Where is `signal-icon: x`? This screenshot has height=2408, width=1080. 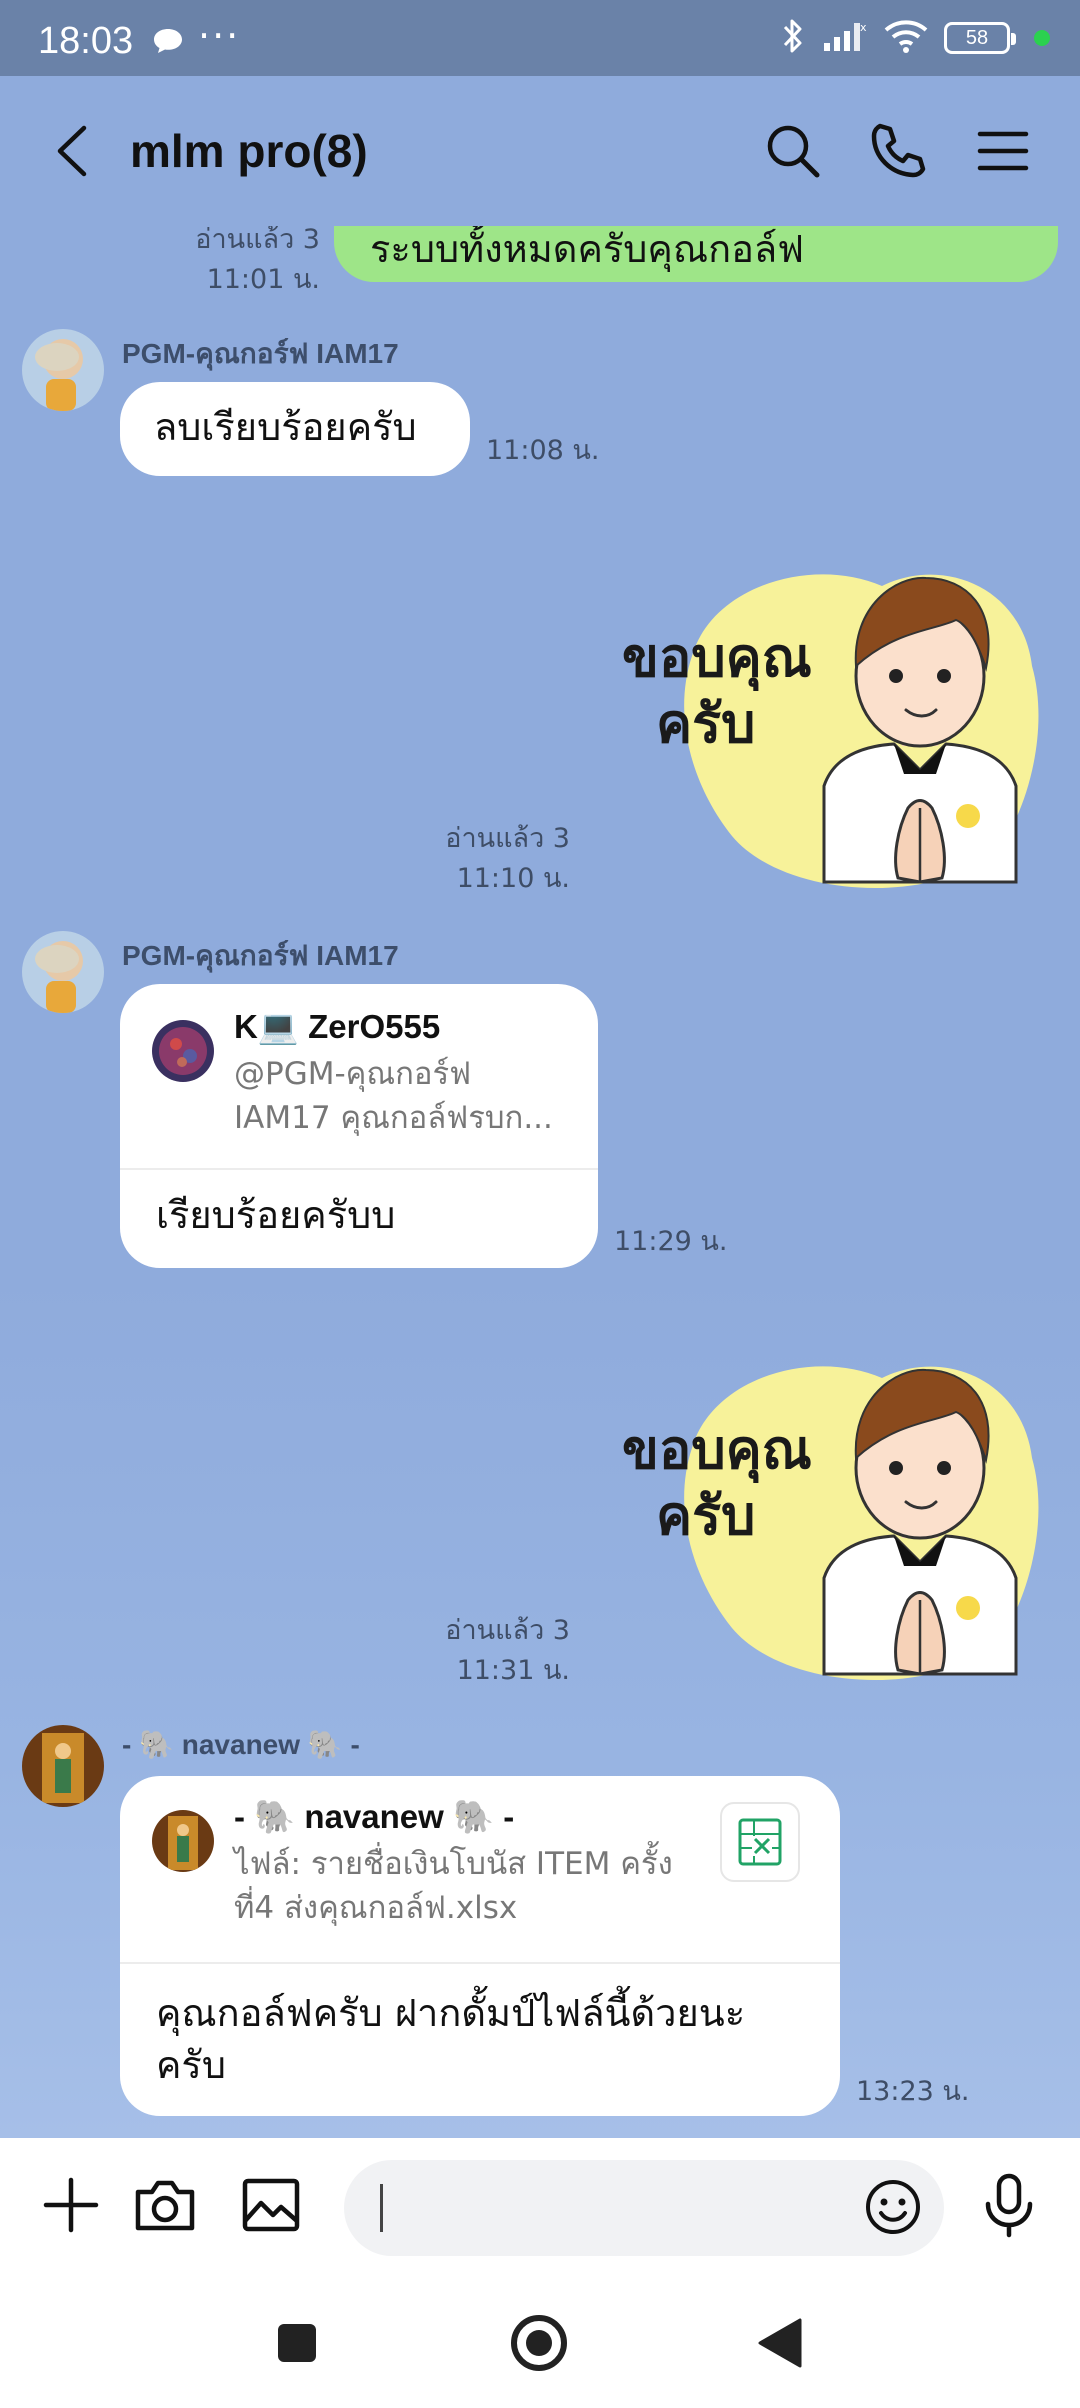
signal-icon: x is located at coordinates (845, 38).